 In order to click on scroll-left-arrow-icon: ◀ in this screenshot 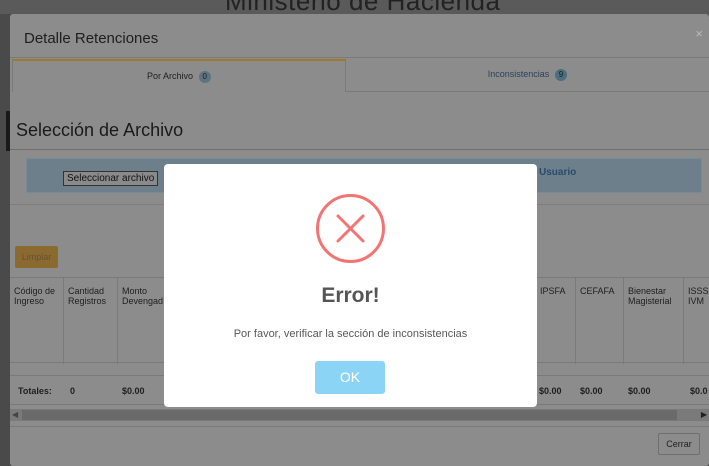, I will do `click(15, 415)`.